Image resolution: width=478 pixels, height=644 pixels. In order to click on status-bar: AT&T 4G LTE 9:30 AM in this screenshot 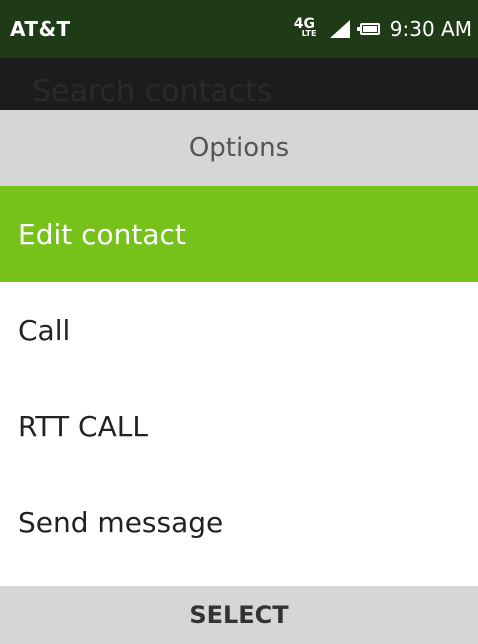, I will do `click(239, 29)`.